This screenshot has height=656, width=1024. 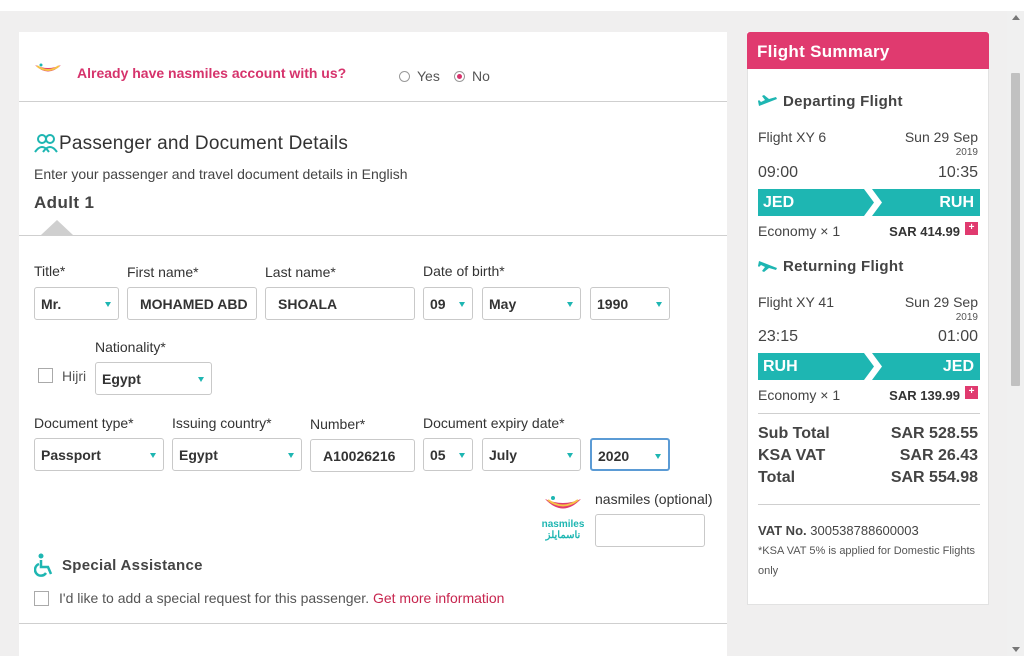 What do you see at coordinates (503, 304) in the screenshot?
I see `dob-month-value: May` at bounding box center [503, 304].